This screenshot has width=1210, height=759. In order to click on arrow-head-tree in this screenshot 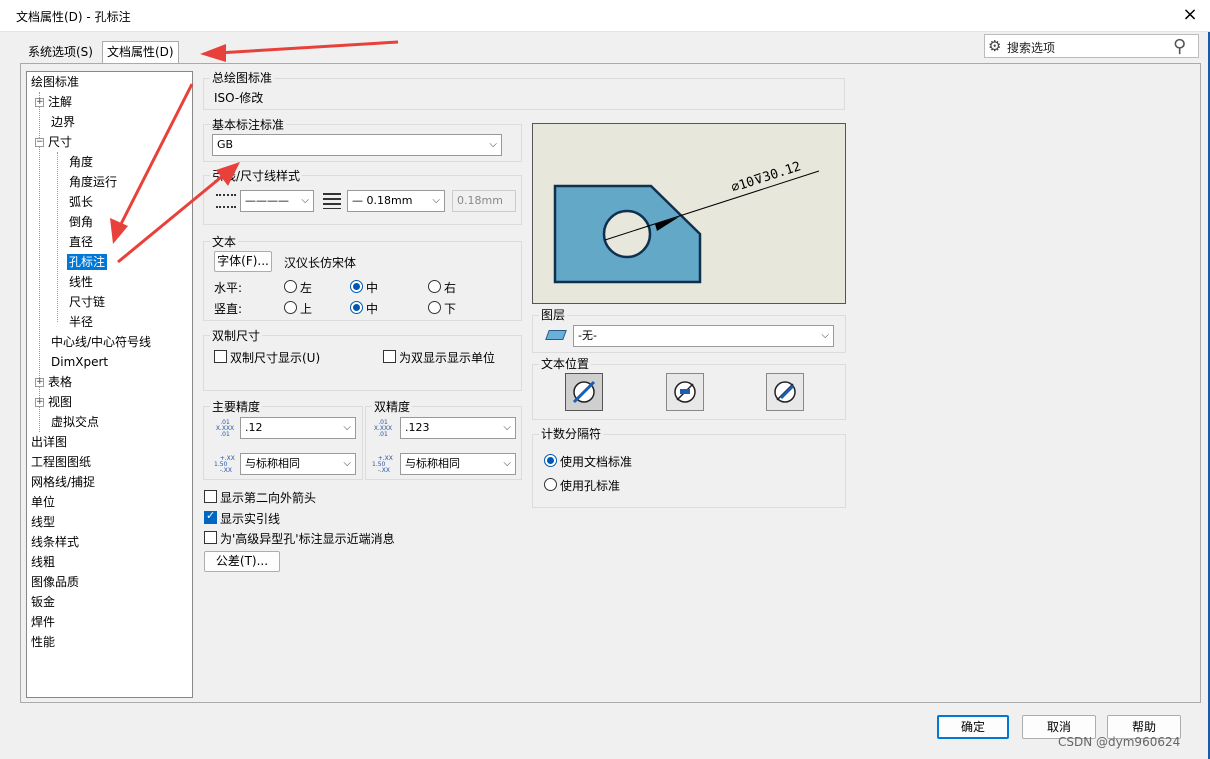, I will do `click(119, 231)`.